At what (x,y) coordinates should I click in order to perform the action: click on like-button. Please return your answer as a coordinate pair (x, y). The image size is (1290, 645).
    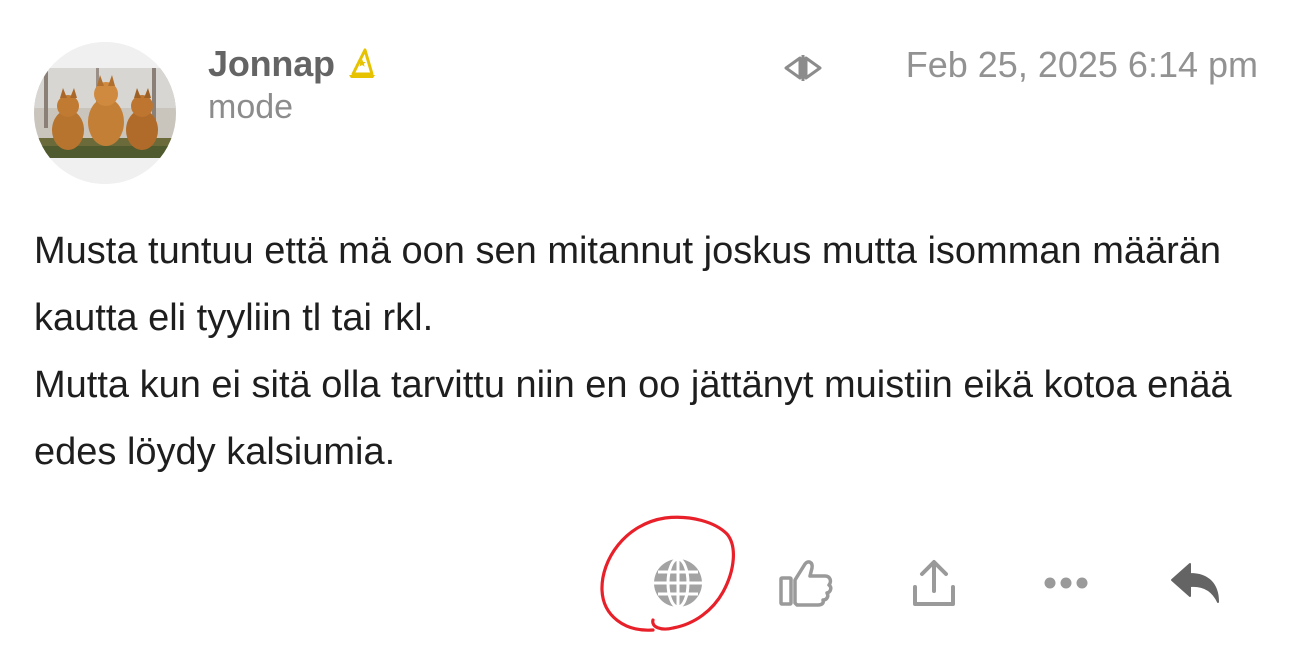
    Looking at the image, I should click on (806, 583).